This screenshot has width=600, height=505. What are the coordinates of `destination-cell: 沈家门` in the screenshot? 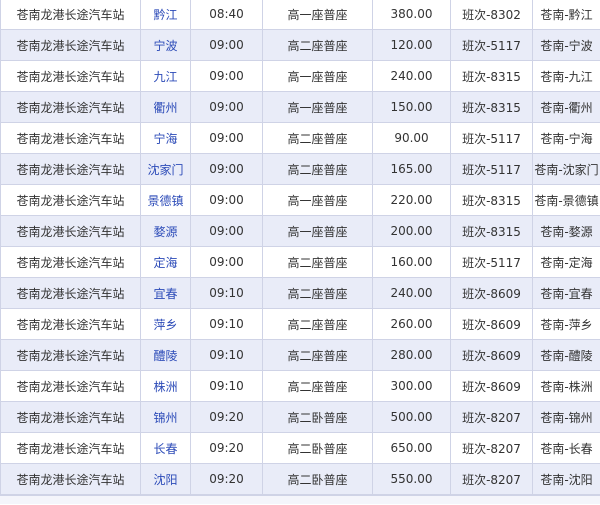 It's located at (165, 169).